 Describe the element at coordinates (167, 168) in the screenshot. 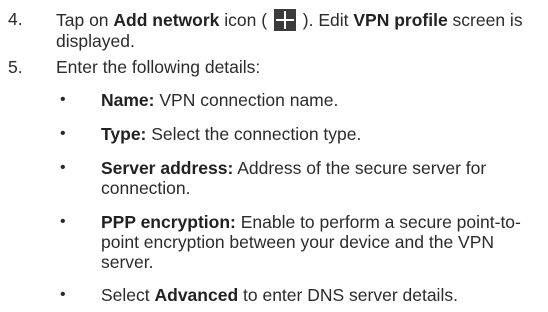

I see `field-server-address-label: Server address:` at that location.